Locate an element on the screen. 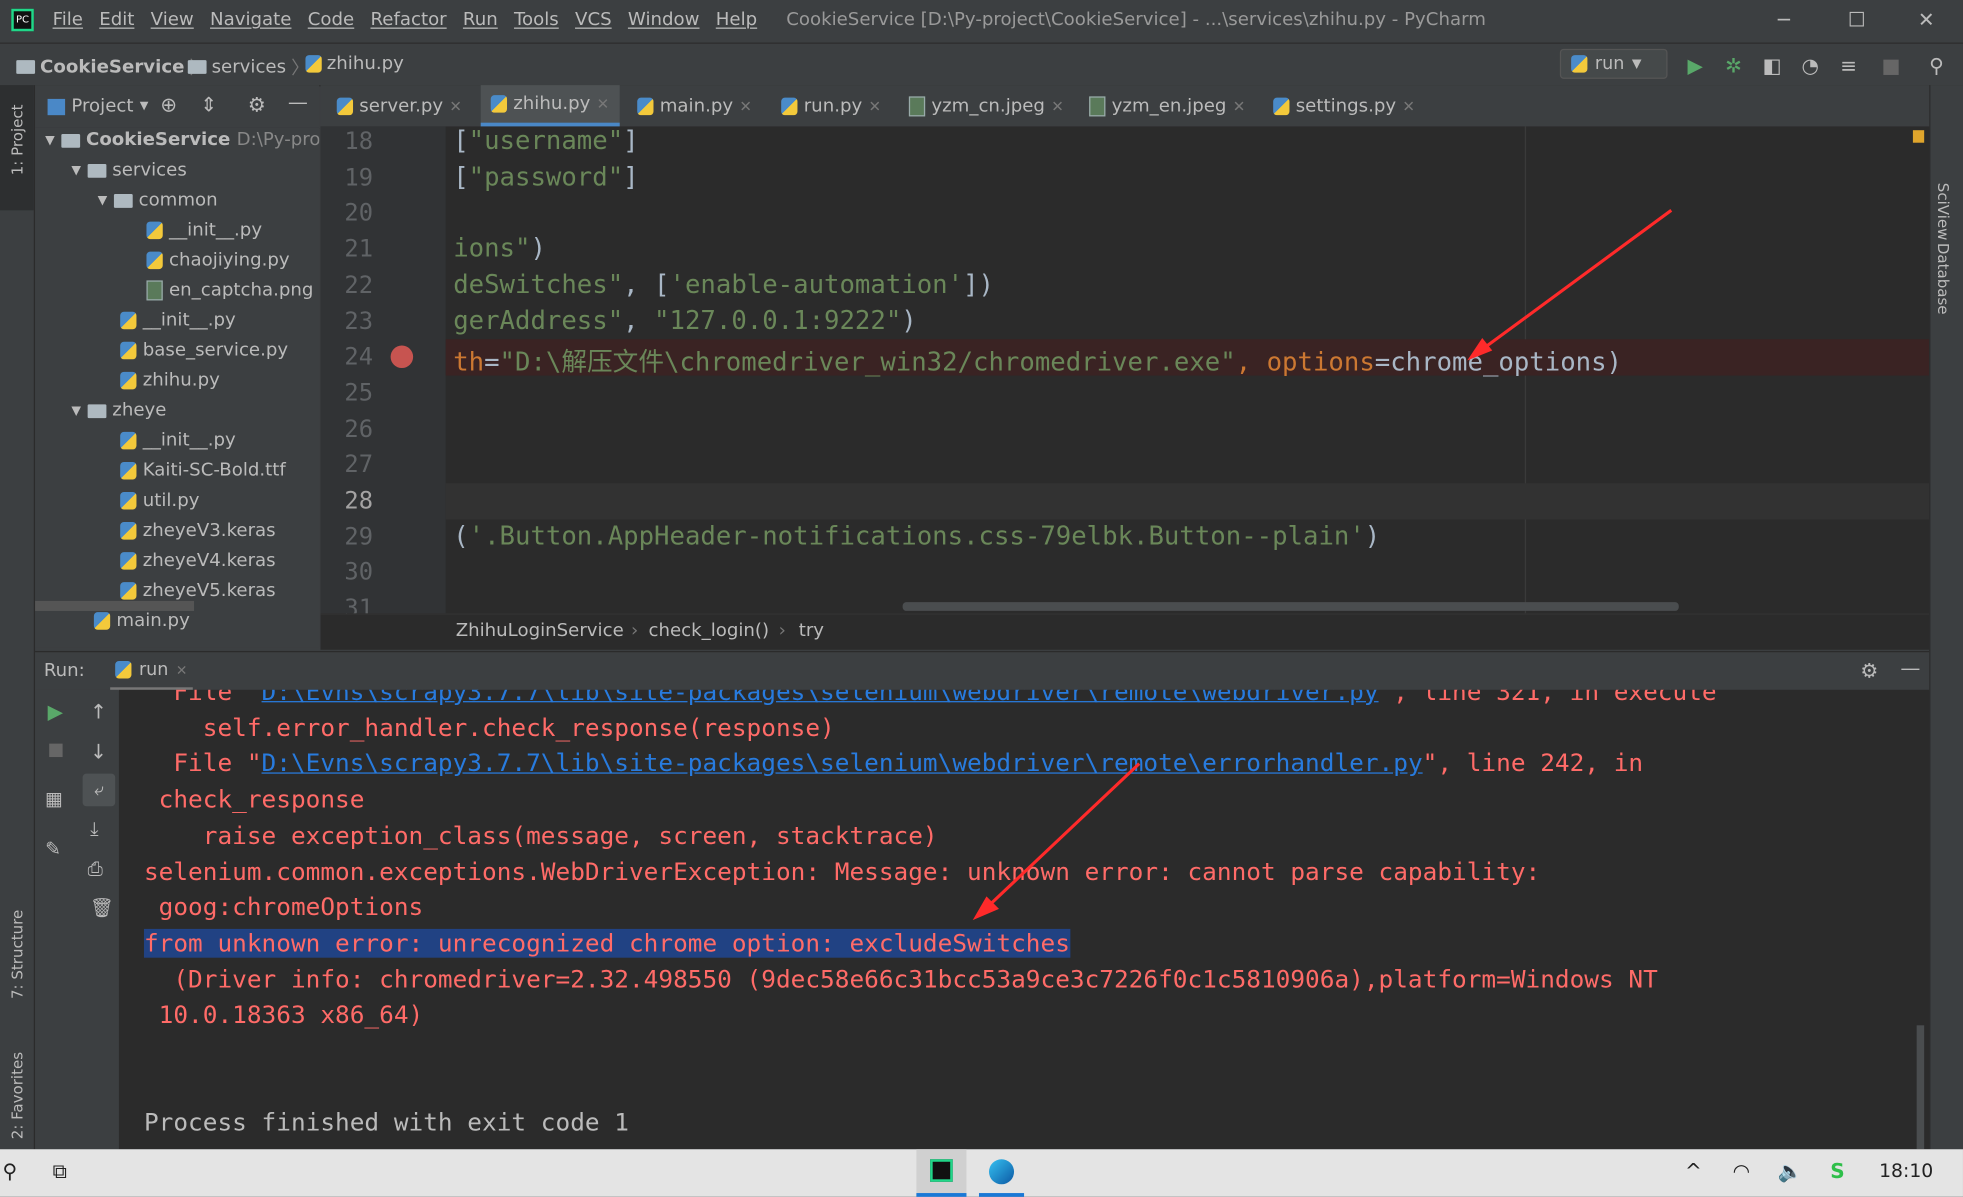 The image size is (1963, 1197). favorites-tool-tab: 2: Favorites is located at coordinates (18, 1095).